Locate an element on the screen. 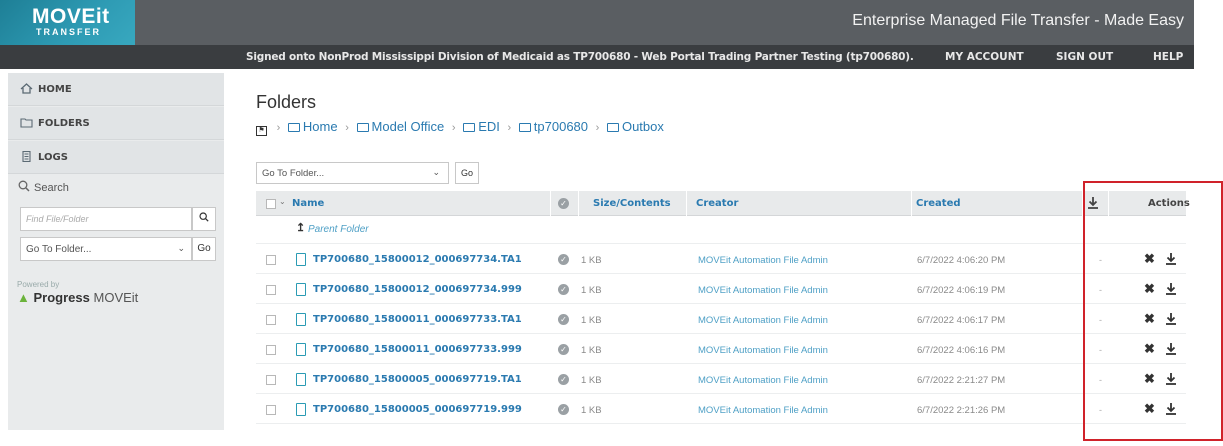 The width and height of the screenshot is (1223, 446). created-date: 6/7/2022 4:06:19 PM is located at coordinates (961, 290).